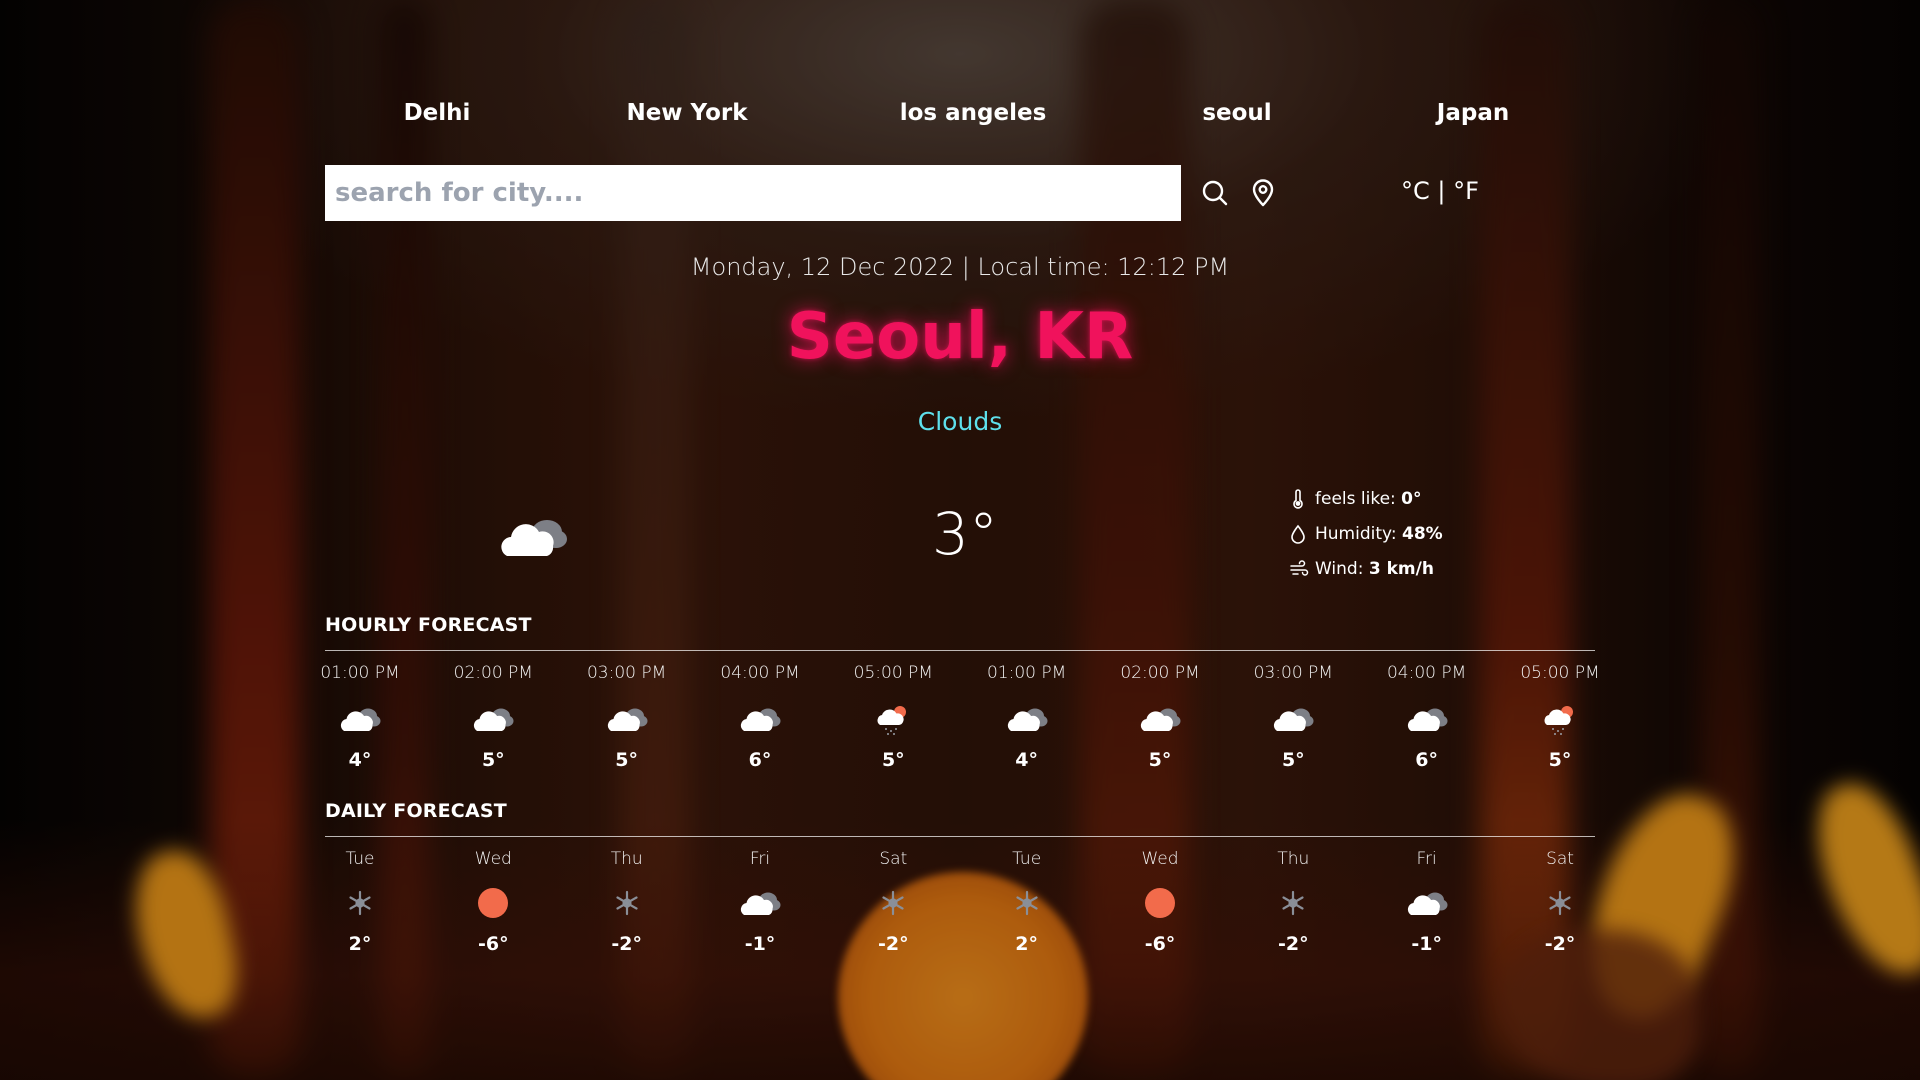 The image size is (1920, 1080). What do you see at coordinates (1422, 534) in the screenshot?
I see `humidity-value: 48%` at bounding box center [1422, 534].